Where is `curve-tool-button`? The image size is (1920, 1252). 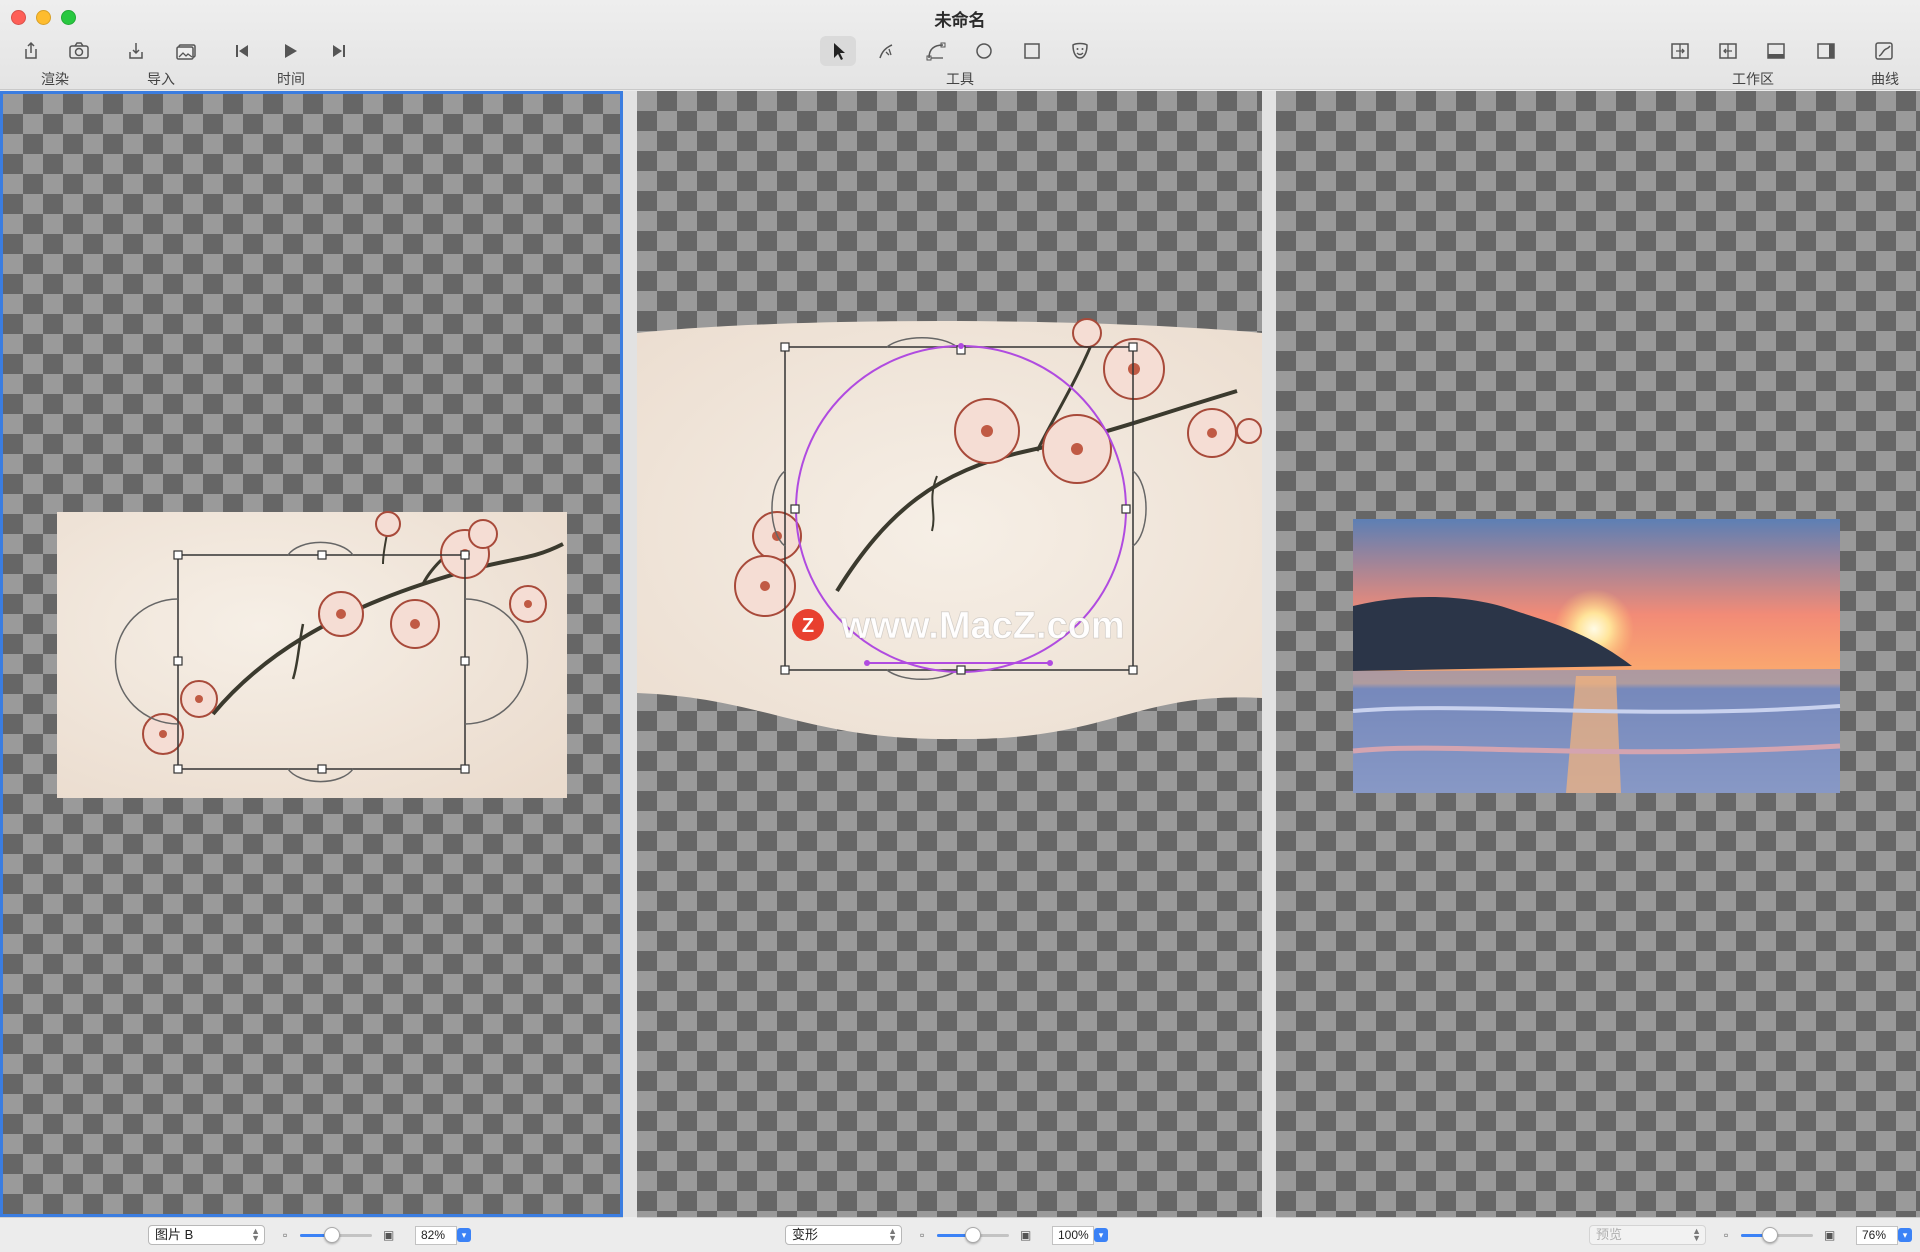
curve-tool-button is located at coordinates (936, 51).